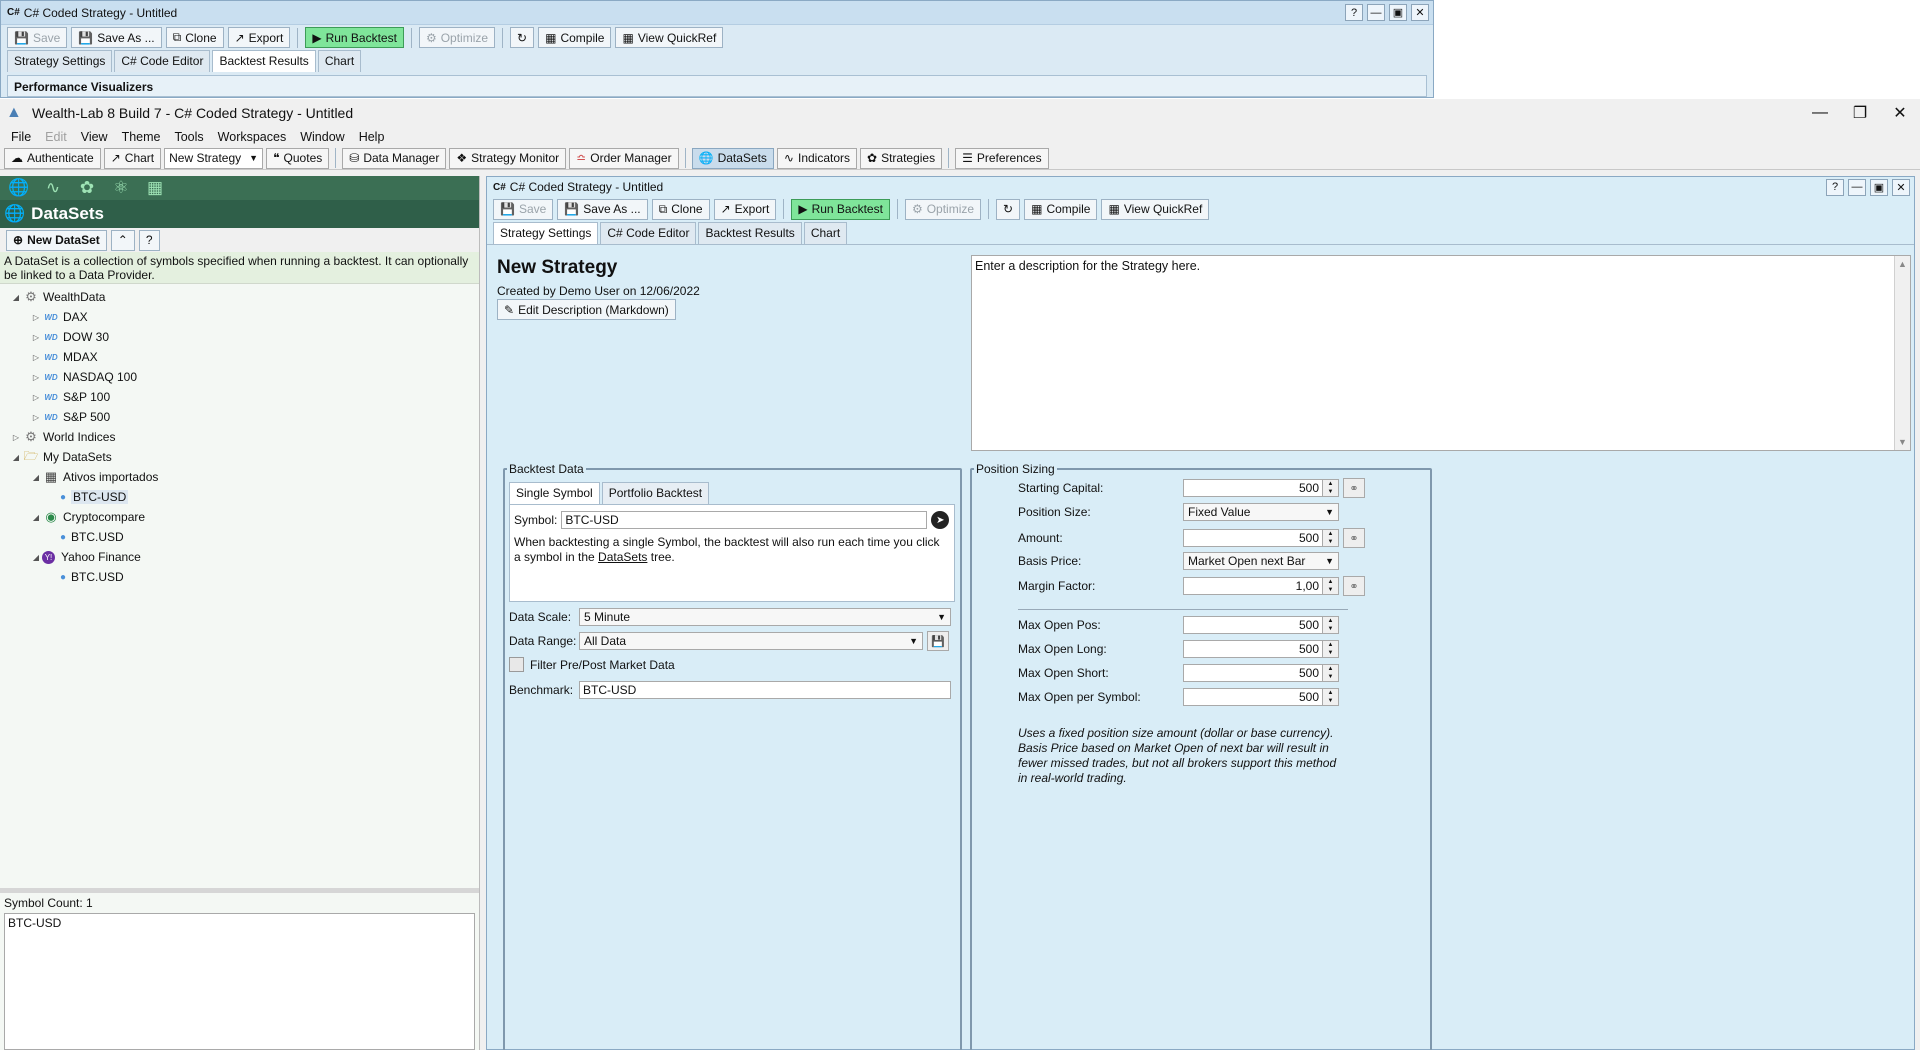 The height and width of the screenshot is (1050, 1920). What do you see at coordinates (1820, 113) in the screenshot?
I see `minimize-icon: —` at bounding box center [1820, 113].